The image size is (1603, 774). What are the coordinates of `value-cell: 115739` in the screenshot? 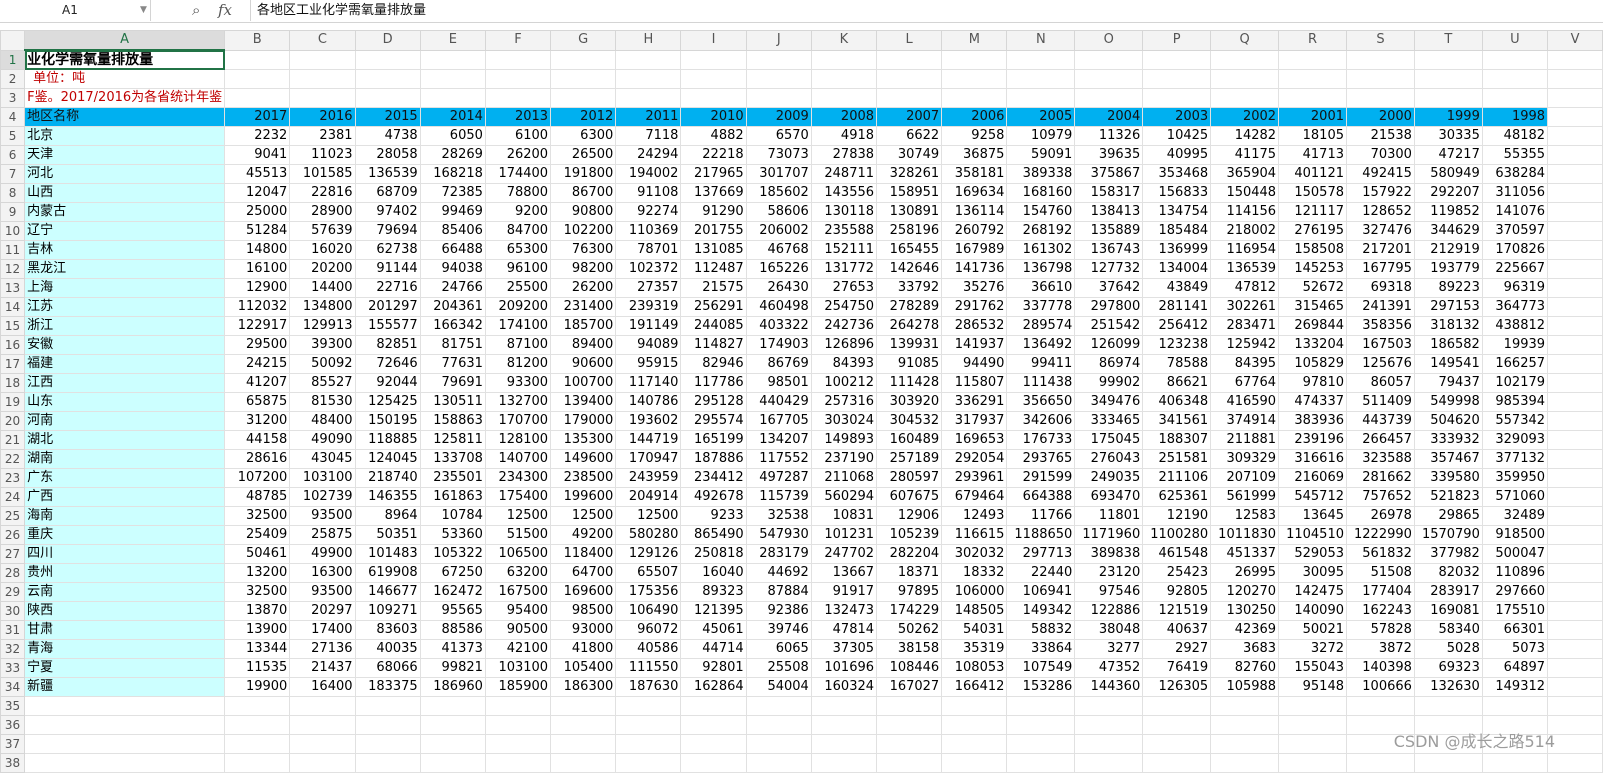 It's located at (778, 497).